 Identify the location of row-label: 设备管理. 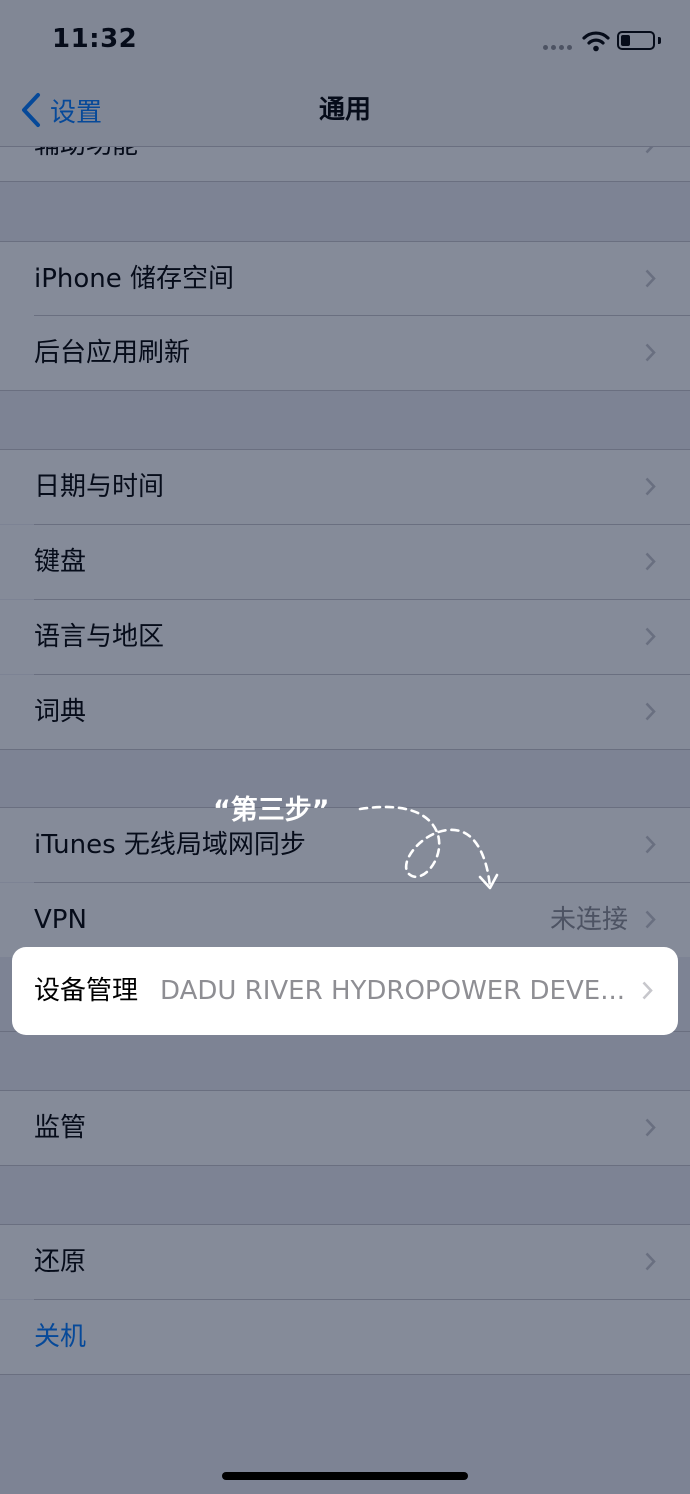
(86, 991).